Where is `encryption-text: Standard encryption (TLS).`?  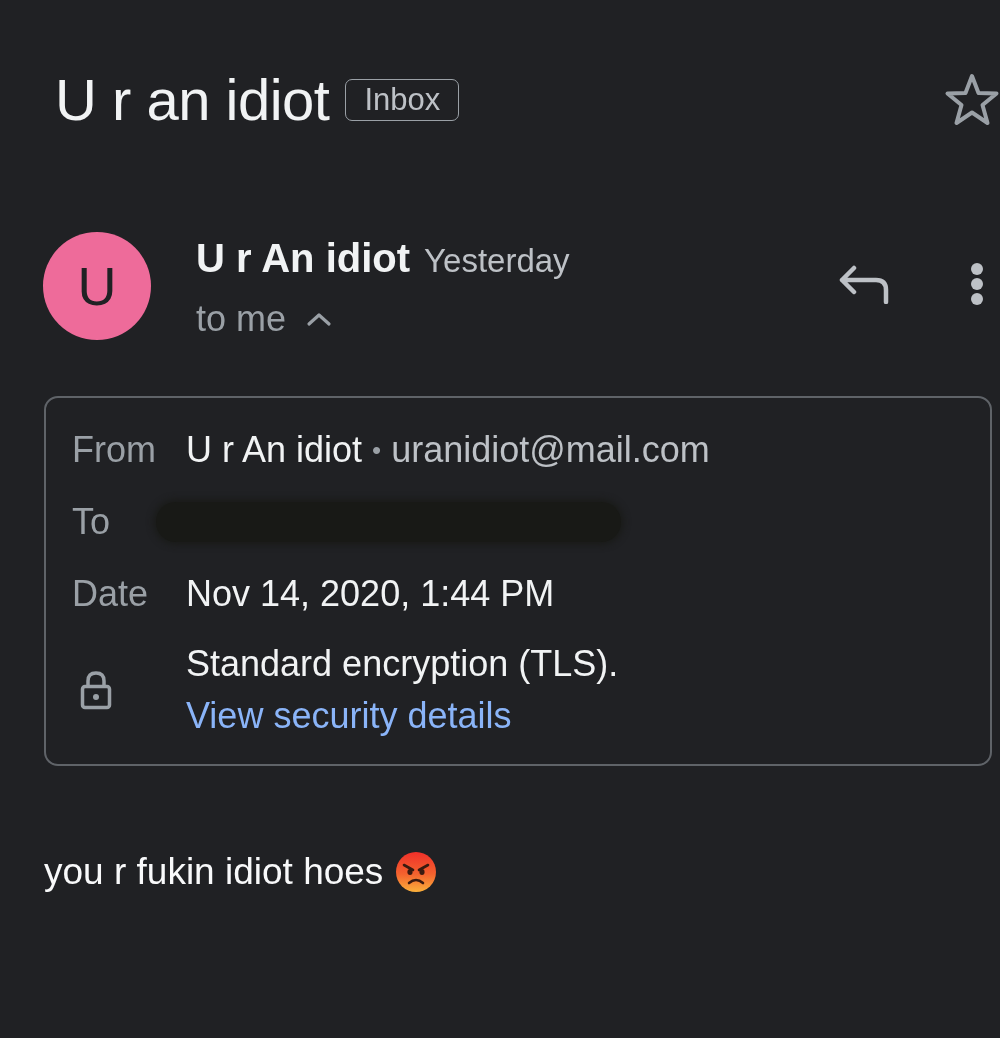 encryption-text: Standard encryption (TLS). is located at coordinates (402, 664).